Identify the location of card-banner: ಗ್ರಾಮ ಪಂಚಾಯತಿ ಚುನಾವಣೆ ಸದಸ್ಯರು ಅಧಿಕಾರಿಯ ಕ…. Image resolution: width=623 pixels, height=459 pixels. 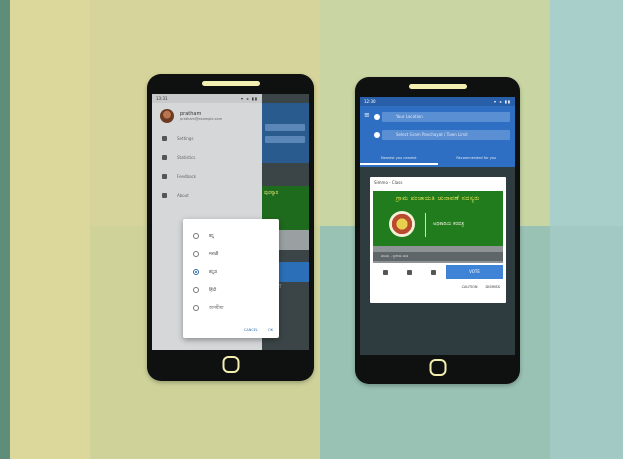
(438, 218).